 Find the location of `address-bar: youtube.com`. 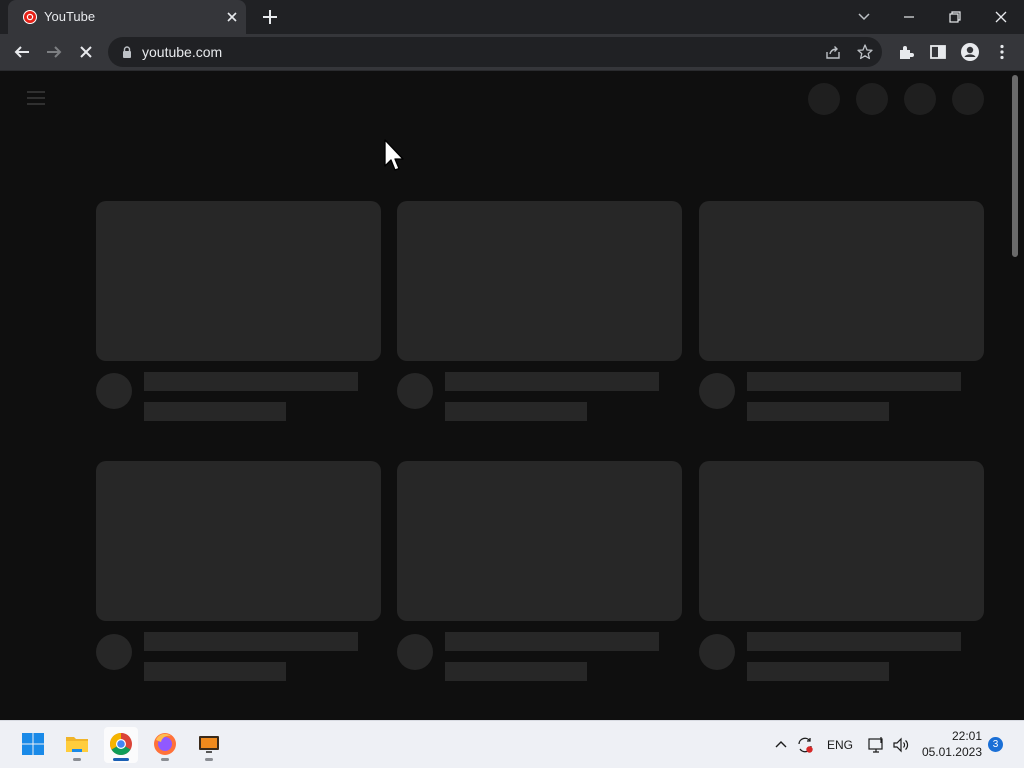

address-bar: youtube.com is located at coordinates (495, 52).